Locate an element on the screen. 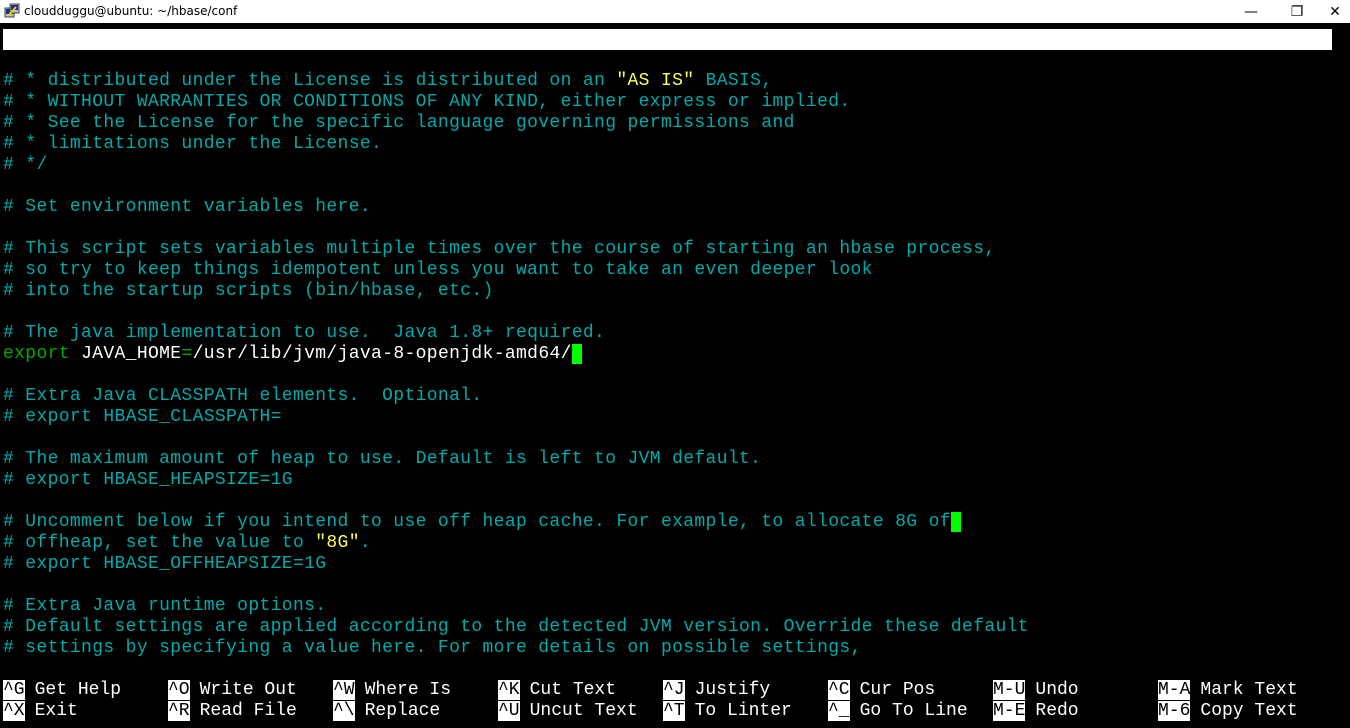  code-text: # export HBASE_HEAPSIZE=1G is located at coordinates (148, 480).